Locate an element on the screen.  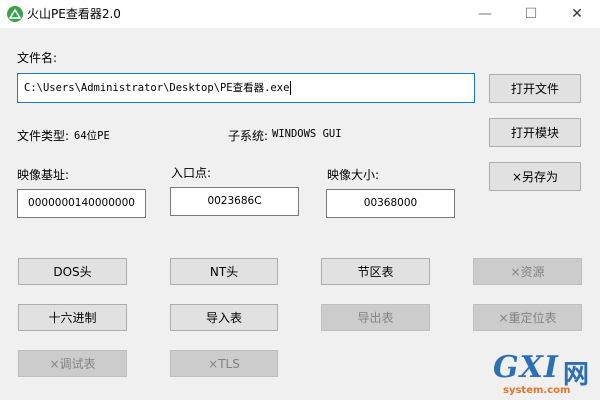
title-bar: 火山PE查看器2.0 — ☐ ✕ is located at coordinates (300, 14).